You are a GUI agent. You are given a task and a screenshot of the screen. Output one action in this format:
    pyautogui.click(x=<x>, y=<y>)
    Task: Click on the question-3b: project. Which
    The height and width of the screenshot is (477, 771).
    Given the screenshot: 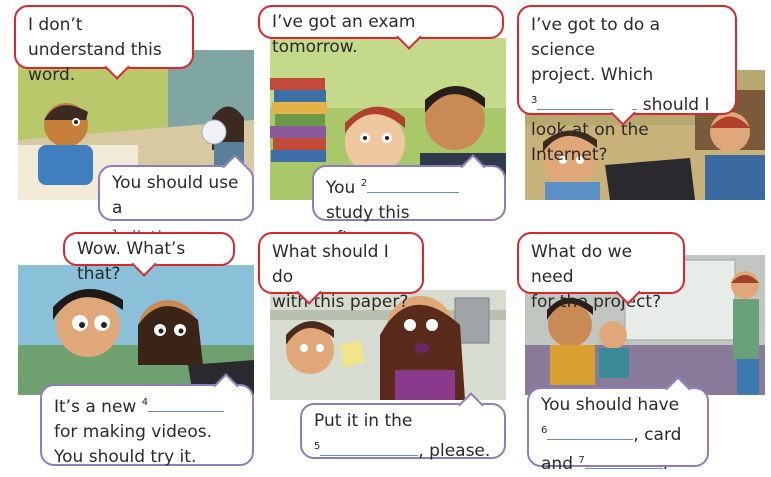 What is the action you would take?
    pyautogui.click(x=592, y=75)
    